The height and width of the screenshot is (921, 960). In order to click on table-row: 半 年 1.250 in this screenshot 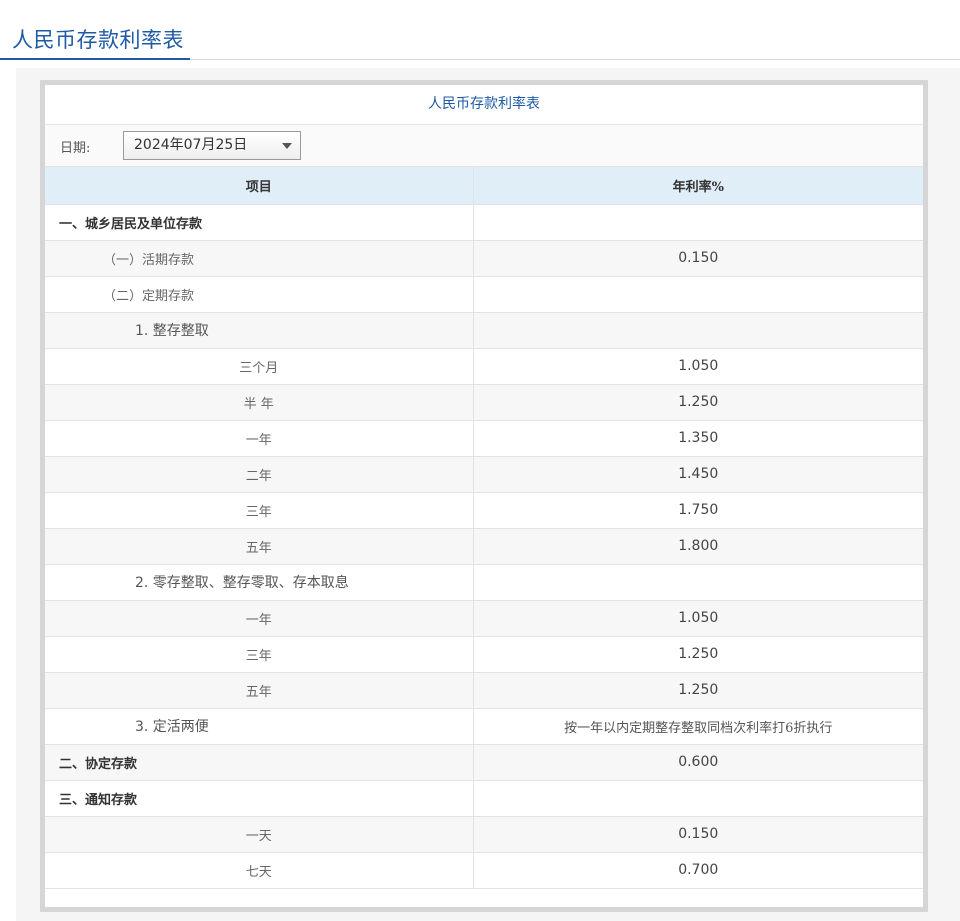, I will do `click(484, 402)`.